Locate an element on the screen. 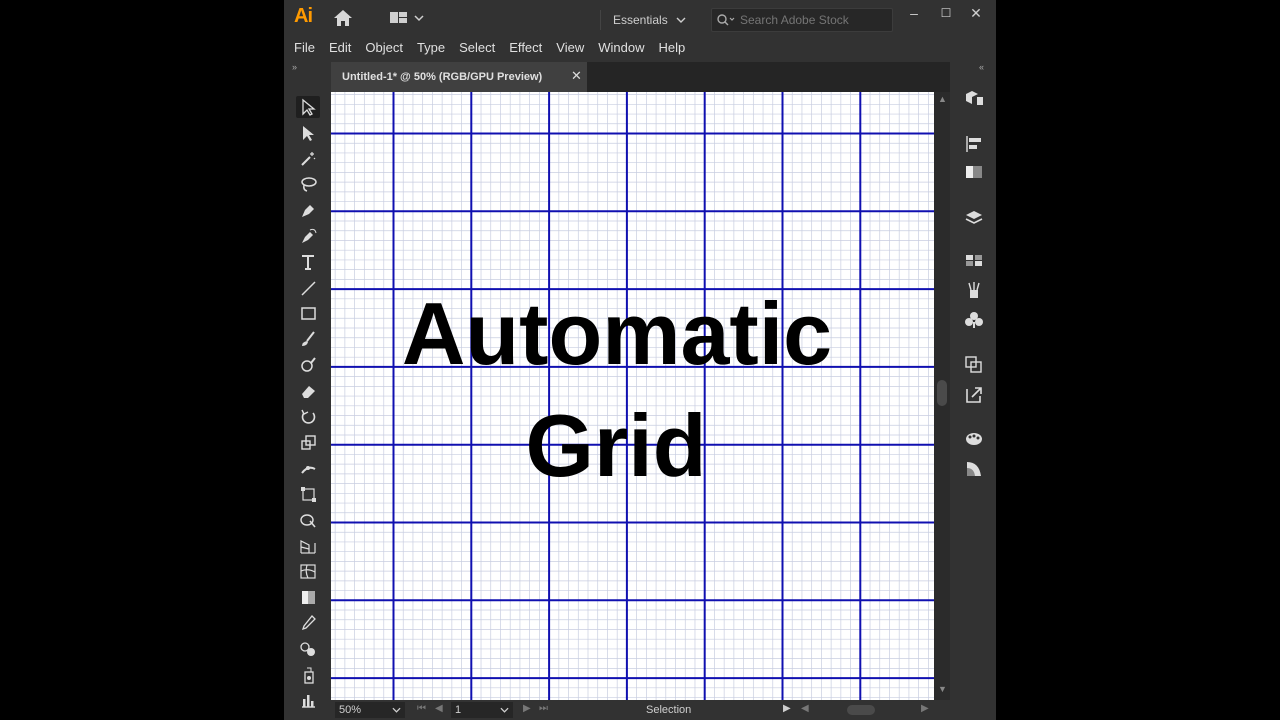  gradient-panel-icon is located at coordinates (974, 172).